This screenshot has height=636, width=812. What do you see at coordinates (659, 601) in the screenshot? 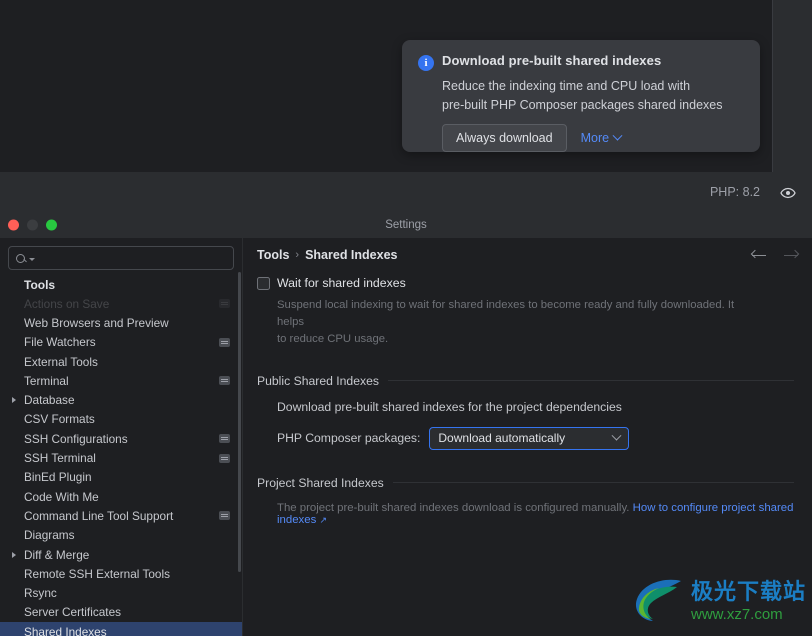
I see `swoosh-logo-icon` at bounding box center [659, 601].